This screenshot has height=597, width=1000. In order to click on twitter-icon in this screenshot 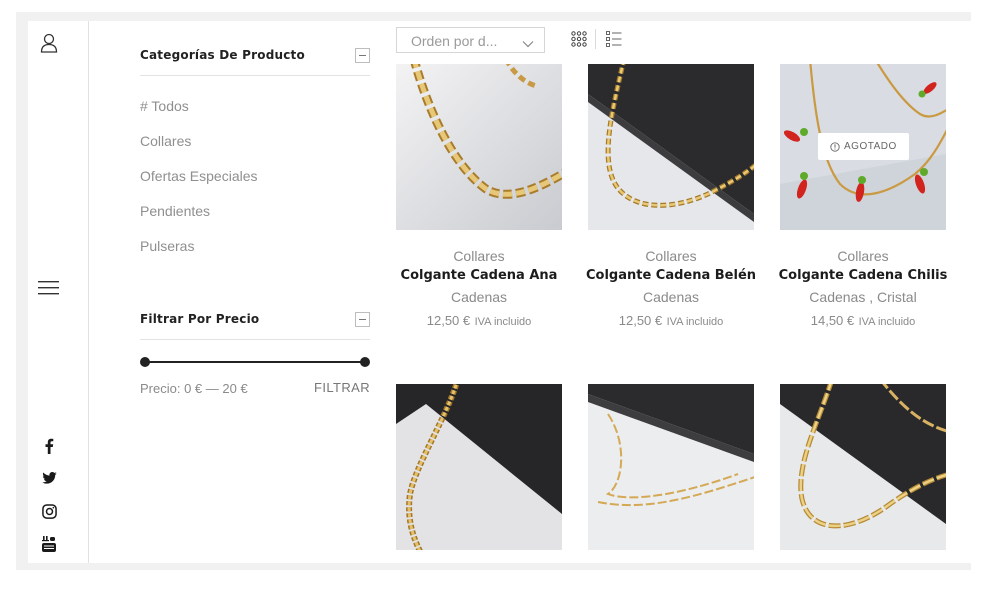, I will do `click(49, 478)`.